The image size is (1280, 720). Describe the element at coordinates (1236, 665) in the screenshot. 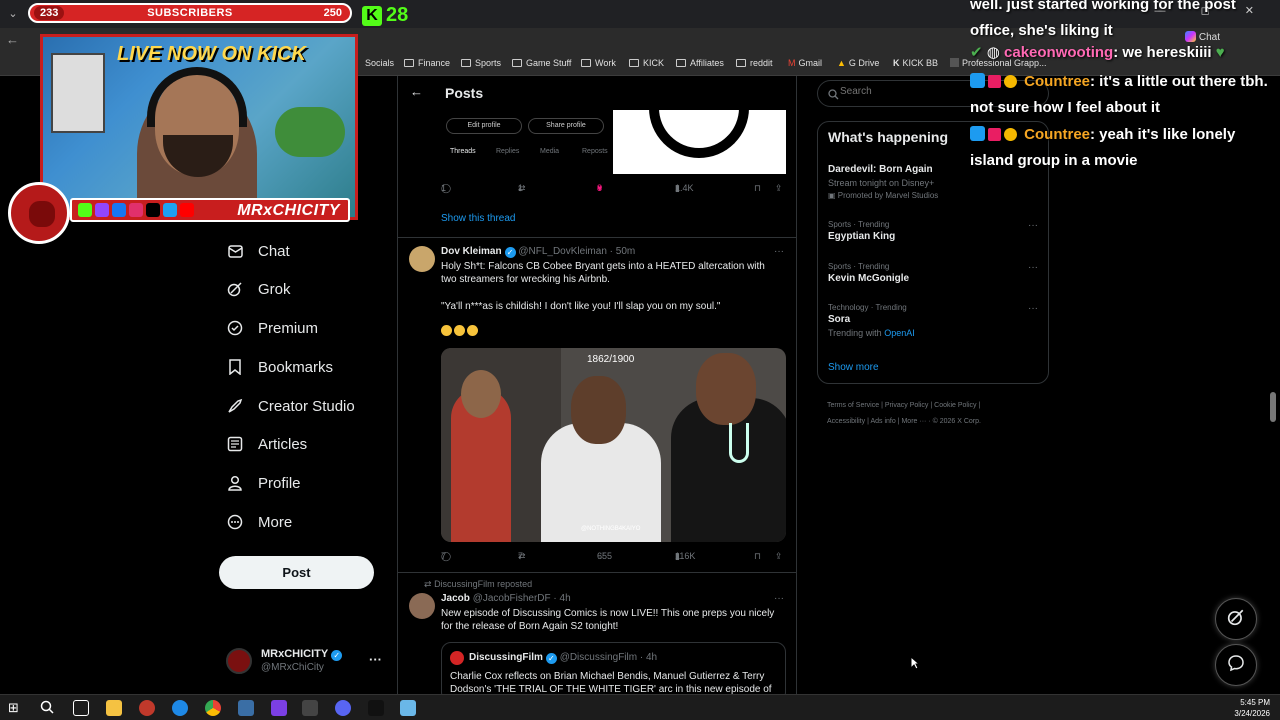

I see `messages-fab` at that location.